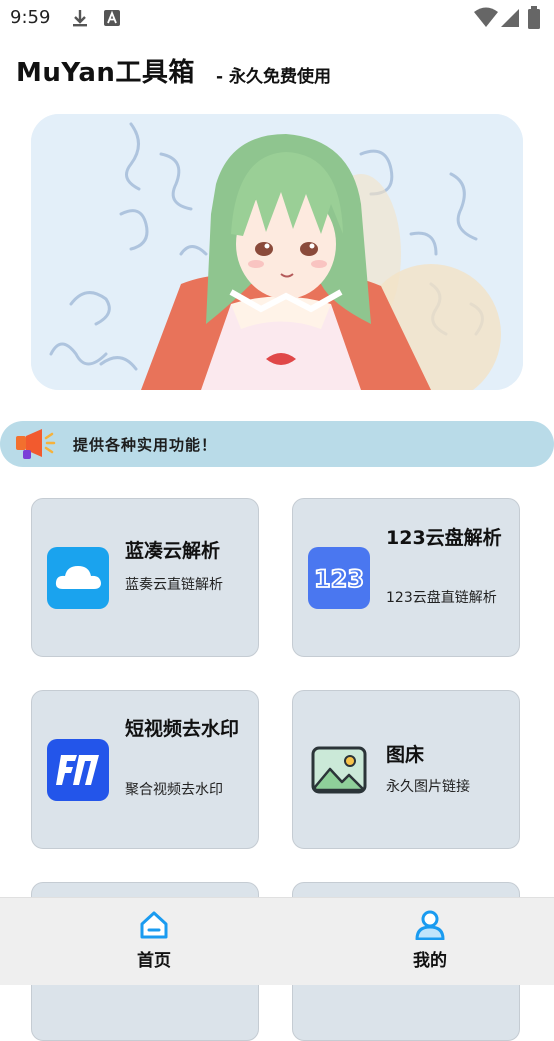 The width and height of the screenshot is (554, 1041). I want to click on user-icon, so click(430, 925).